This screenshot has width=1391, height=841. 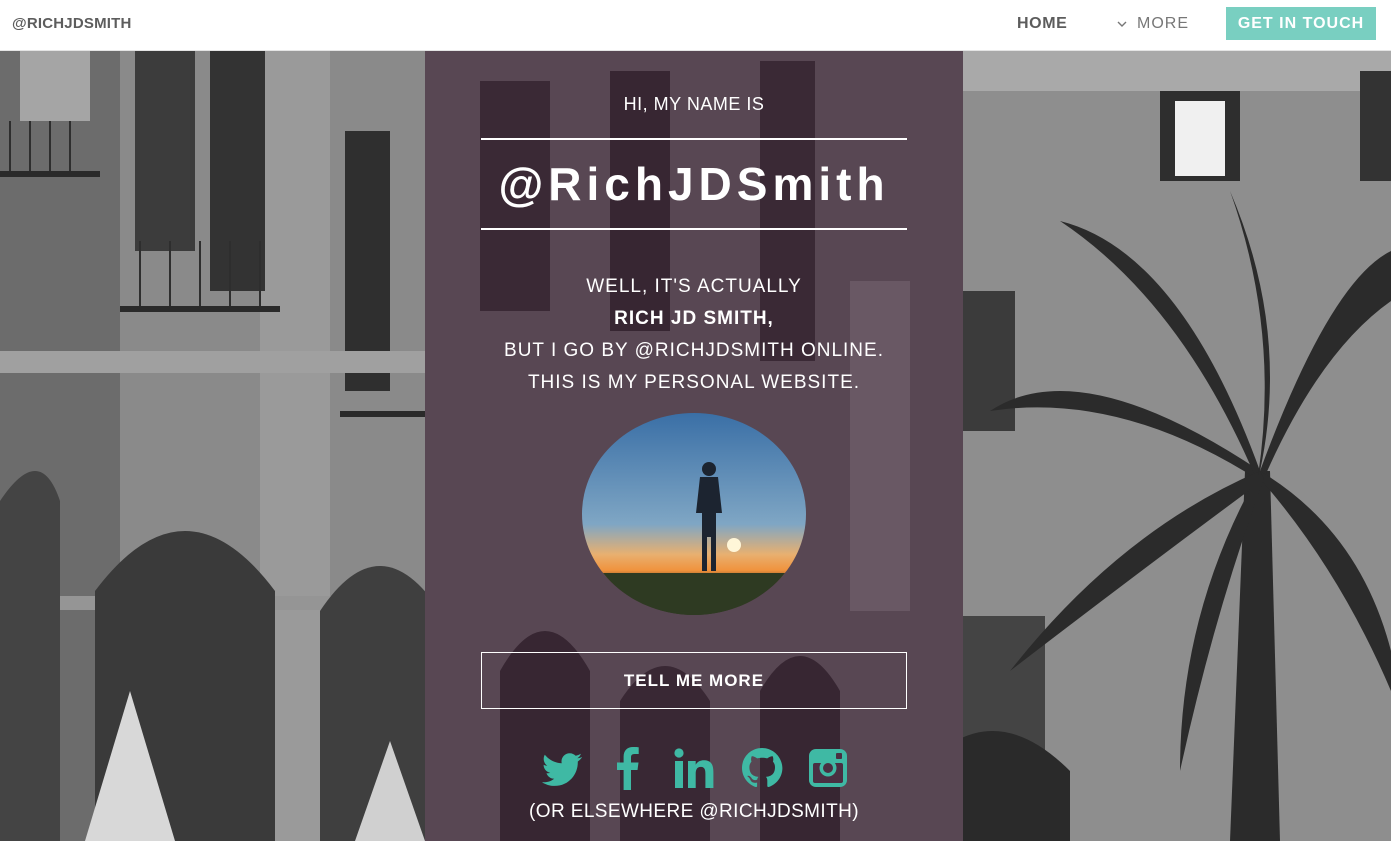 I want to click on intro-name: RICH JD SMITH,, so click(x=694, y=318).